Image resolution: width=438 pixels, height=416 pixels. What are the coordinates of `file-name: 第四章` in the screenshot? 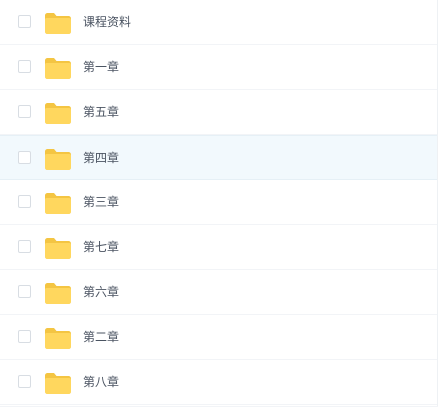 It's located at (101, 158).